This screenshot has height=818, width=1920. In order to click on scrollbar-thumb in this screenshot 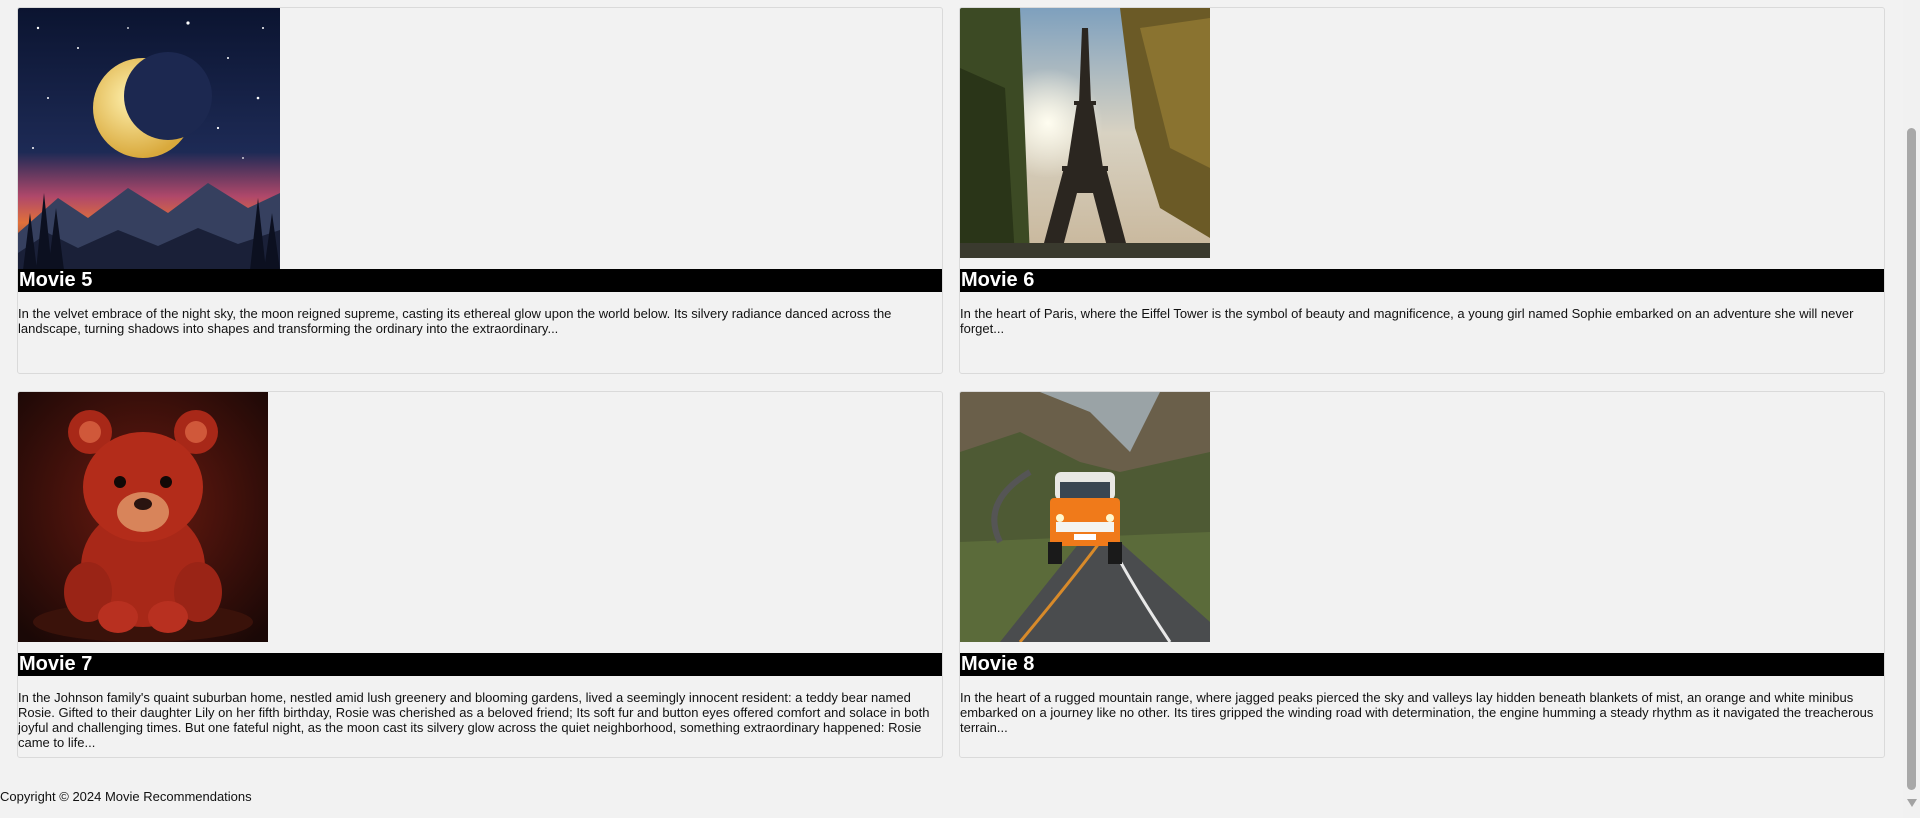, I will do `click(1911, 459)`.